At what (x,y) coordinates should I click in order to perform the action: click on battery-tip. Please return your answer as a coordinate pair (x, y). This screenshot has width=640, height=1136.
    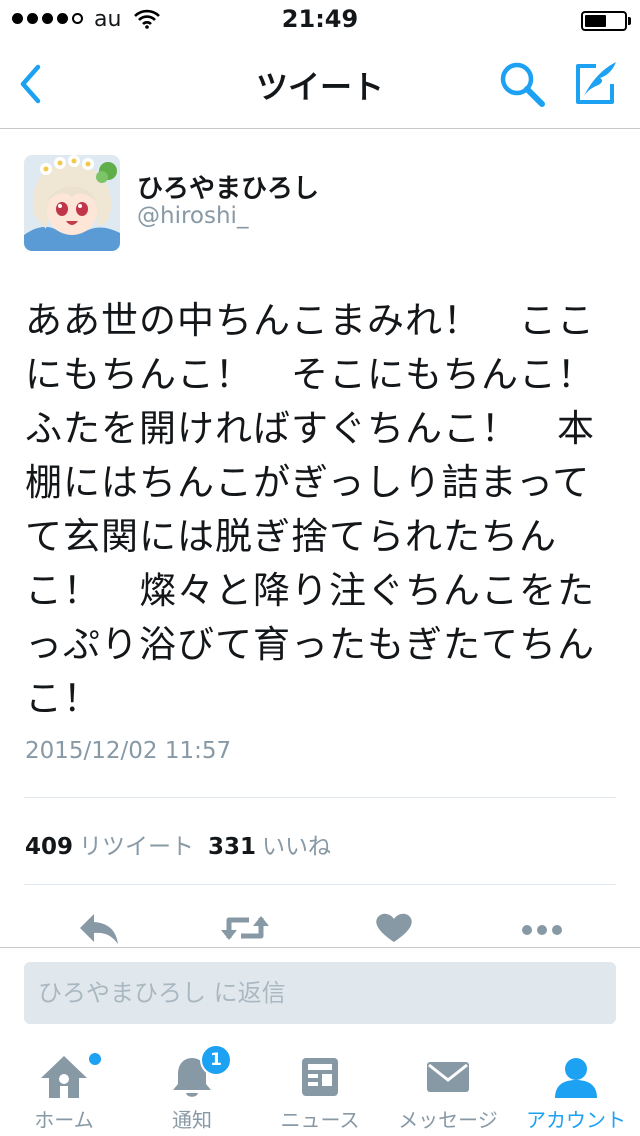
    Looking at the image, I should click on (629, 21).